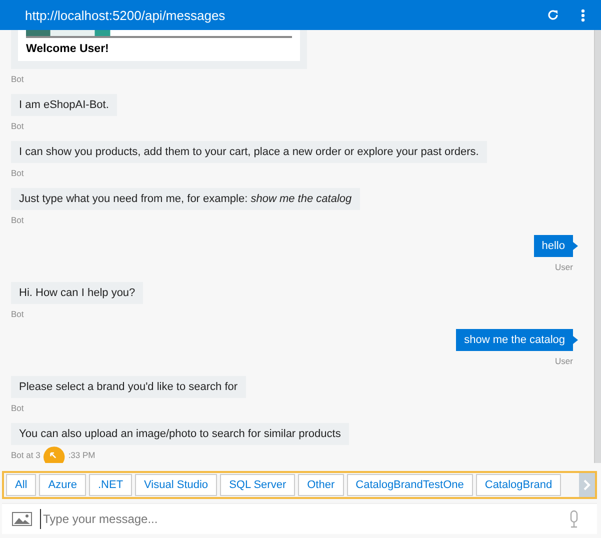 This screenshot has height=538, width=601. What do you see at coordinates (68, 49) in the screenshot?
I see `card-title: Welcome User!` at bounding box center [68, 49].